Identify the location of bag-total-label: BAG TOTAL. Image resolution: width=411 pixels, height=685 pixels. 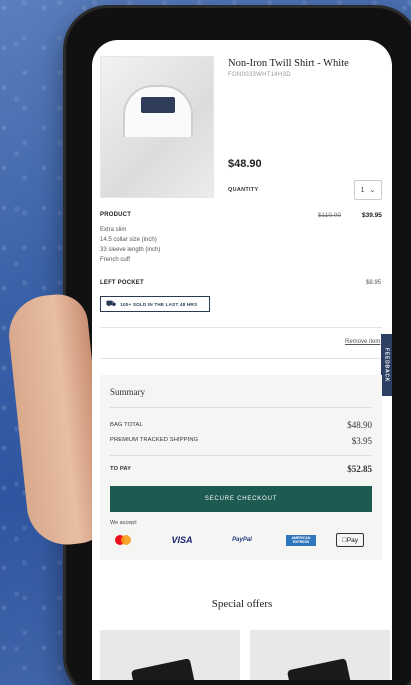
(126, 425).